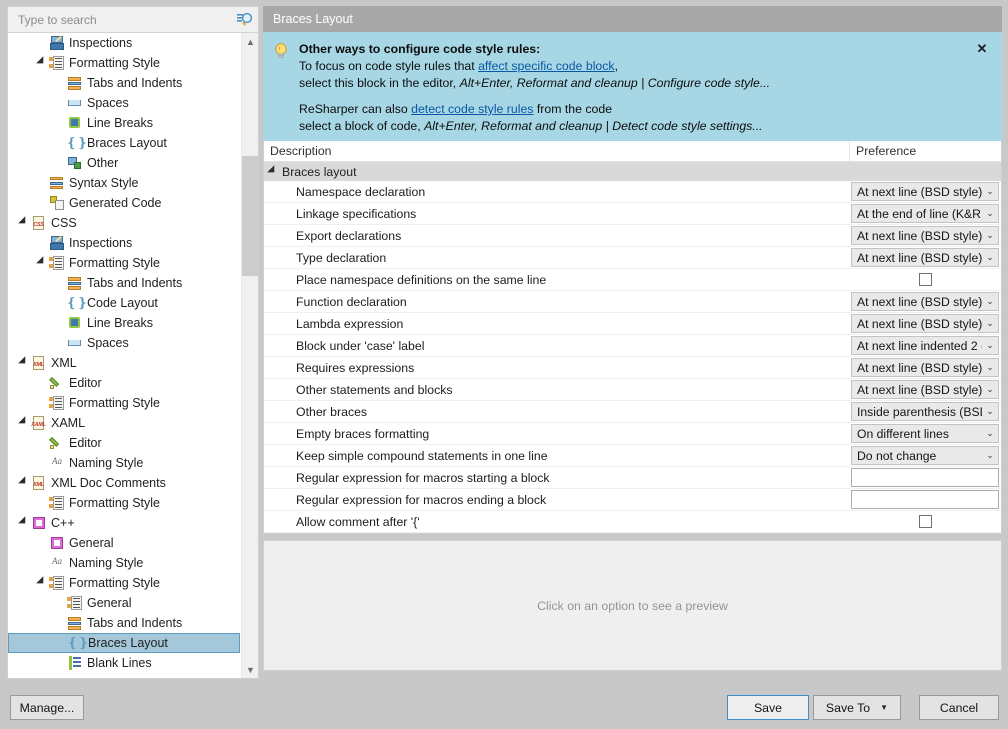 Image resolution: width=1008 pixels, height=729 pixels. Describe the element at coordinates (768, 707) in the screenshot. I see `save-button: Save` at that location.